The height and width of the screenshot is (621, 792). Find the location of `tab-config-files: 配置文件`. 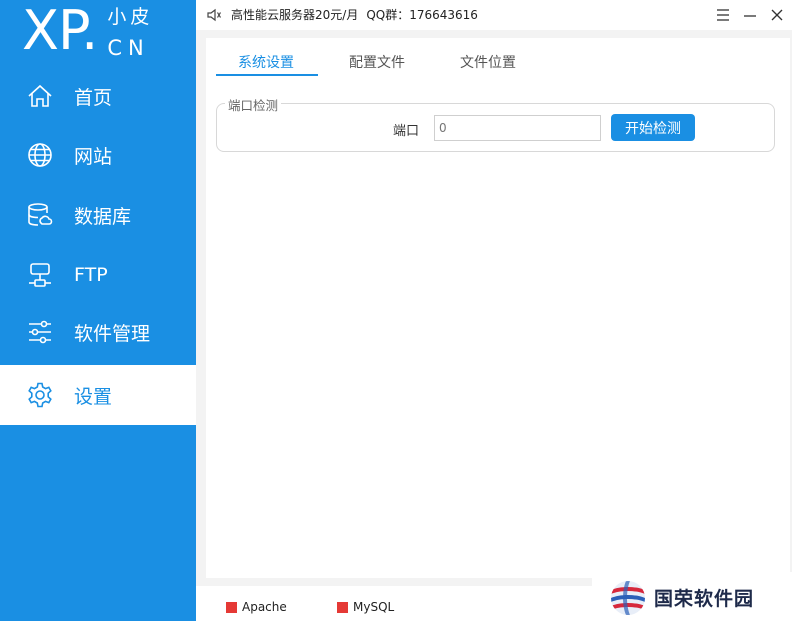

tab-config-files: 配置文件 is located at coordinates (377, 62).